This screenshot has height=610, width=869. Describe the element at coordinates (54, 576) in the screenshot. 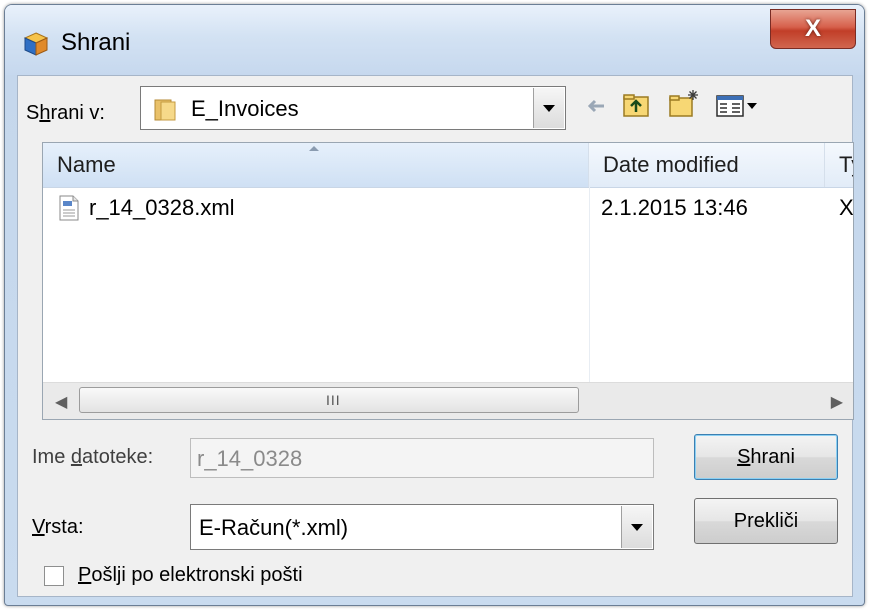

I see `send-email-checkbox` at that location.